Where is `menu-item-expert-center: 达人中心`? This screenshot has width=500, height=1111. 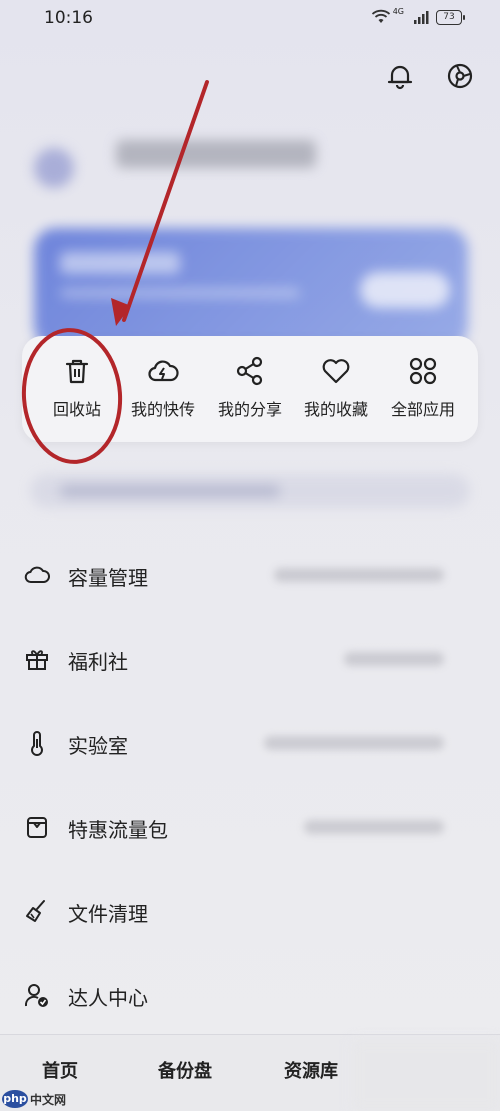
menu-item-expert-center: 达人中心 is located at coordinates (250, 996).